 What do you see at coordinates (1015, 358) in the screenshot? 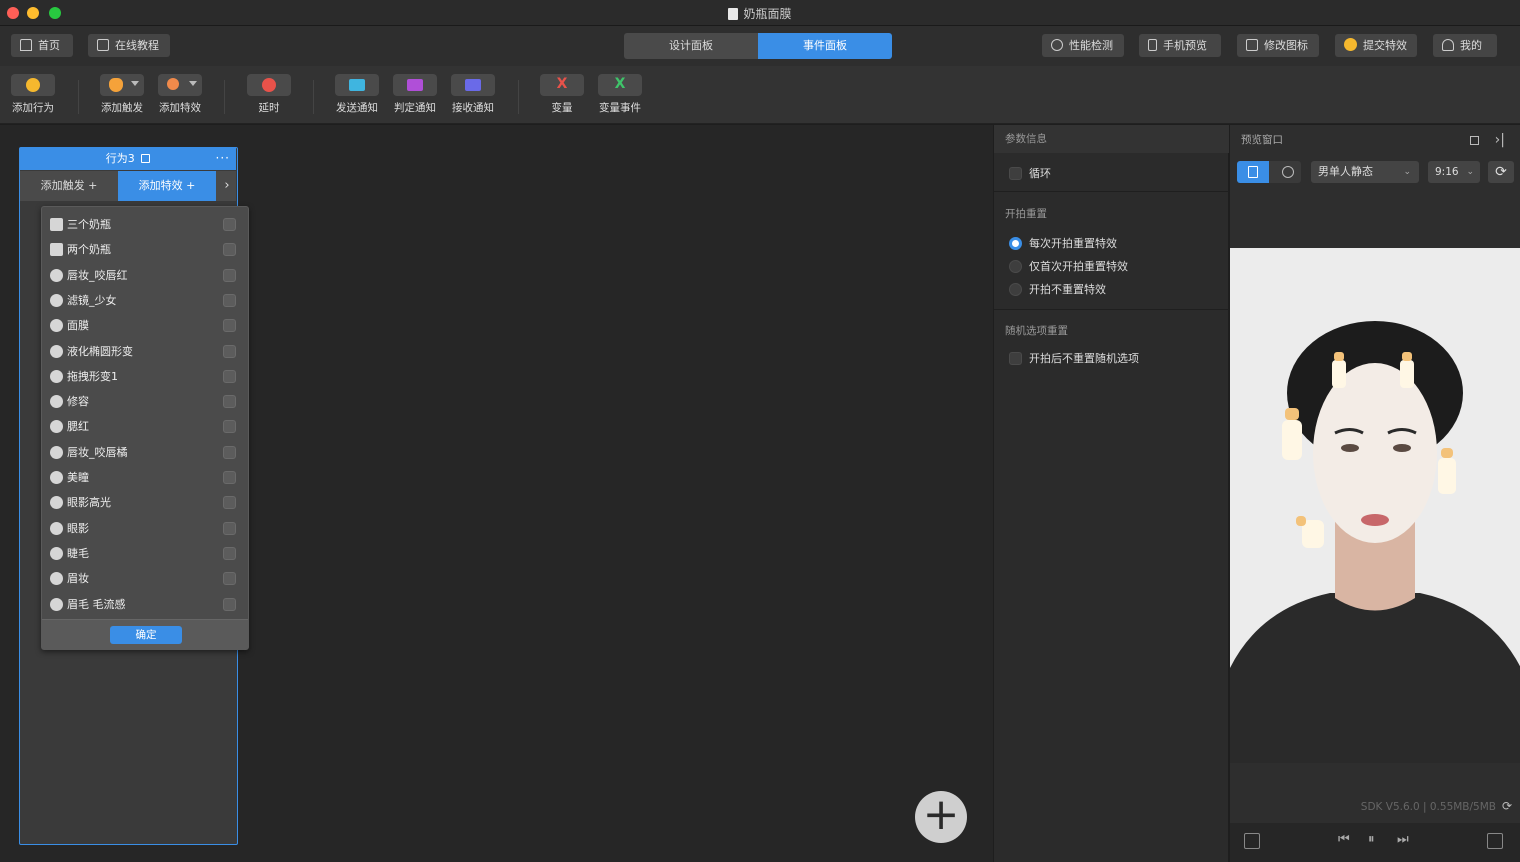
I see `random-none-checkbox` at bounding box center [1015, 358].